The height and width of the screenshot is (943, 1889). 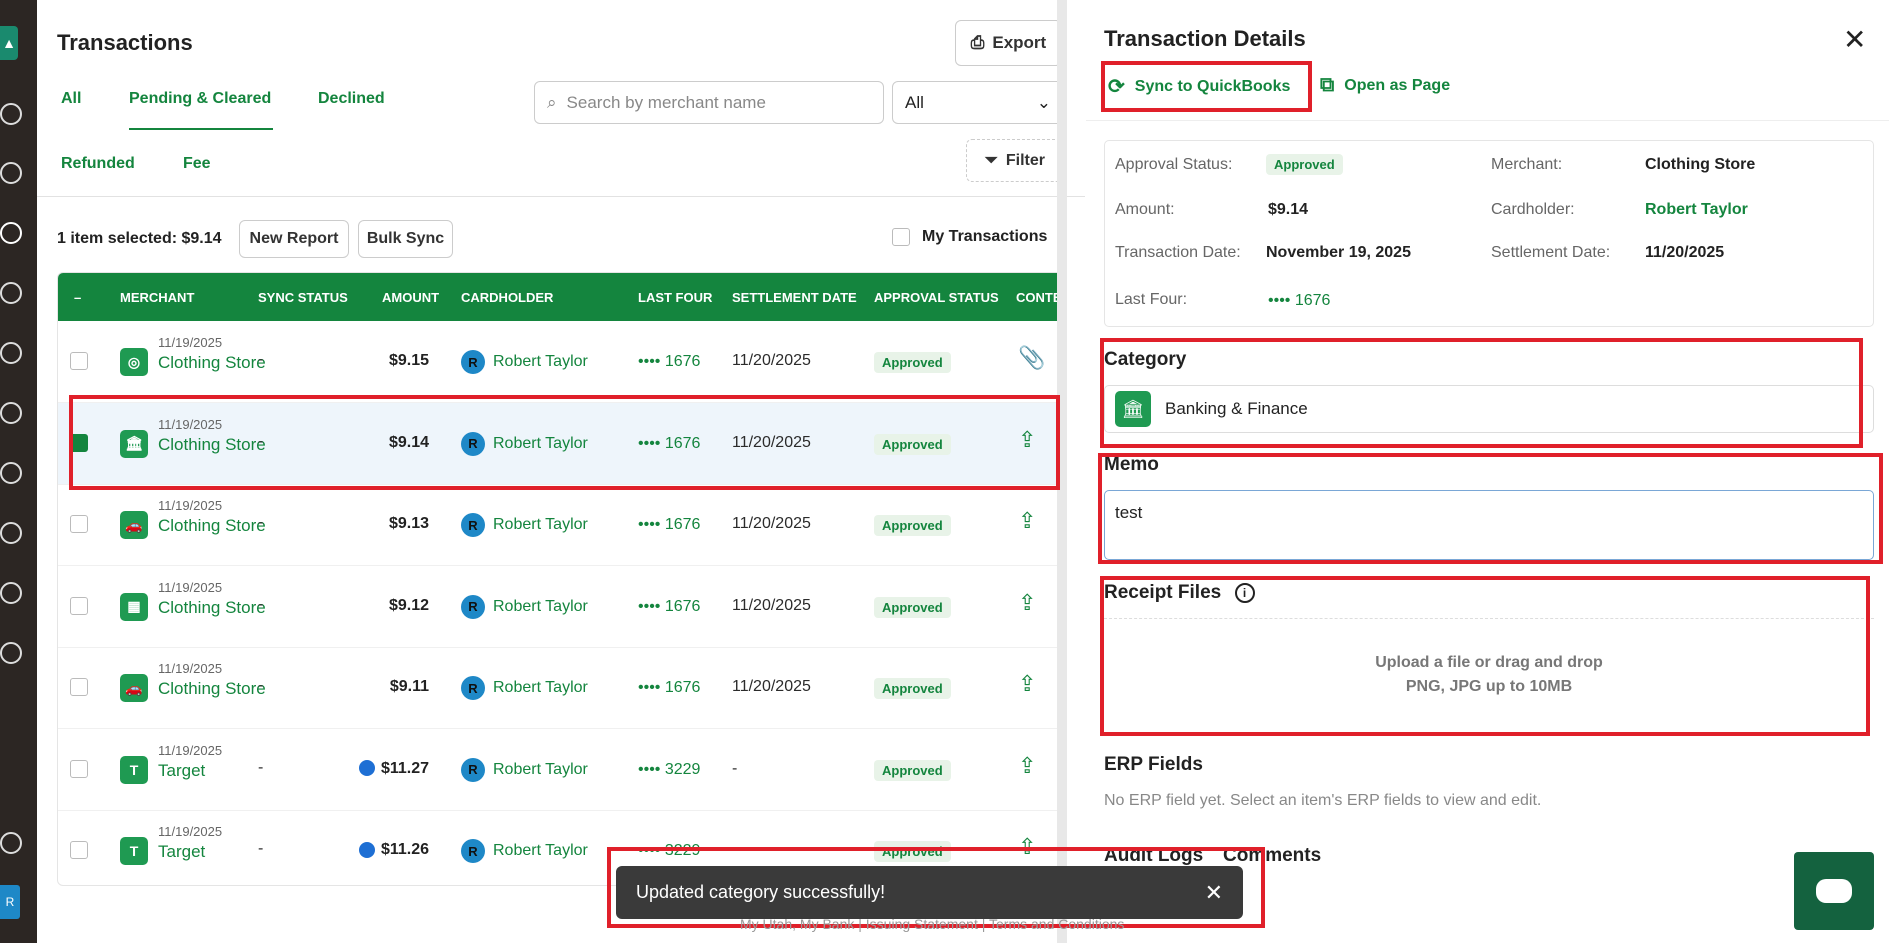 I want to click on chat-icon, so click(x=1834, y=891).